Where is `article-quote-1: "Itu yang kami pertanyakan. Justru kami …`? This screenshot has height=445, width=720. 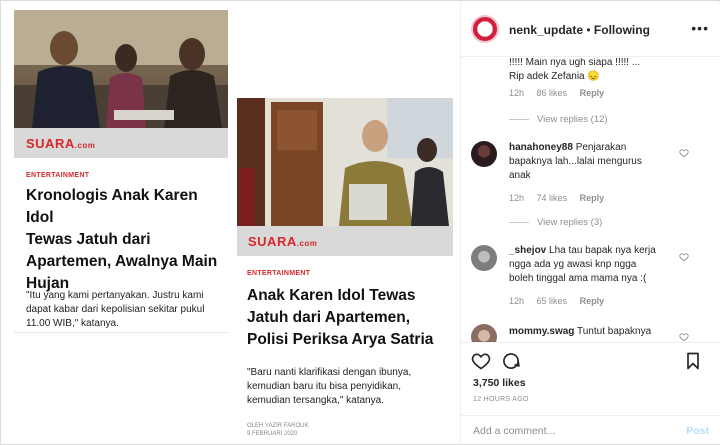
article-quote-1: "Itu yang kami pertanyakan. Justru kami … is located at coordinates (126, 310).